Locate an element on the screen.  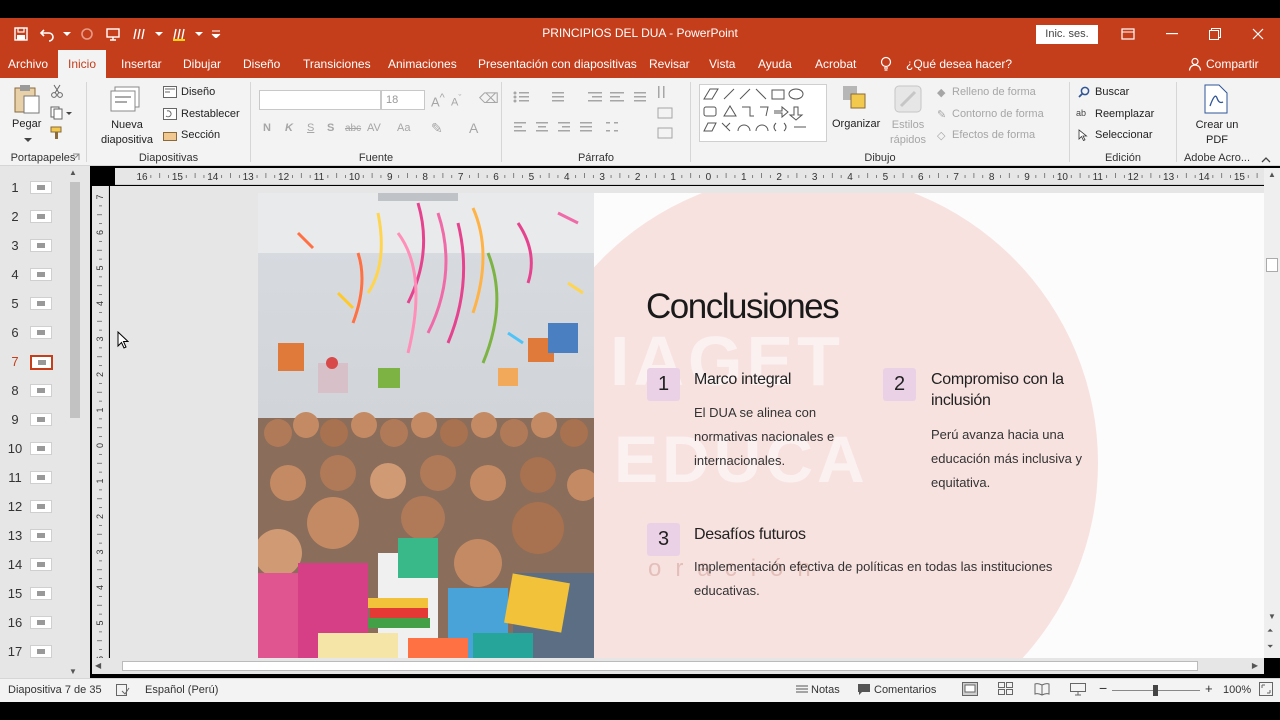
tab-insertar: Insertar is located at coordinates (141, 64).